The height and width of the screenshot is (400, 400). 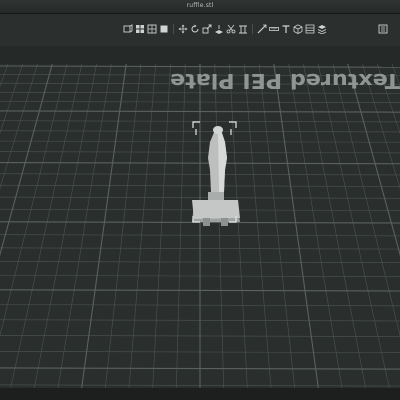 I want to click on top-toolbar, so click(x=200, y=30).